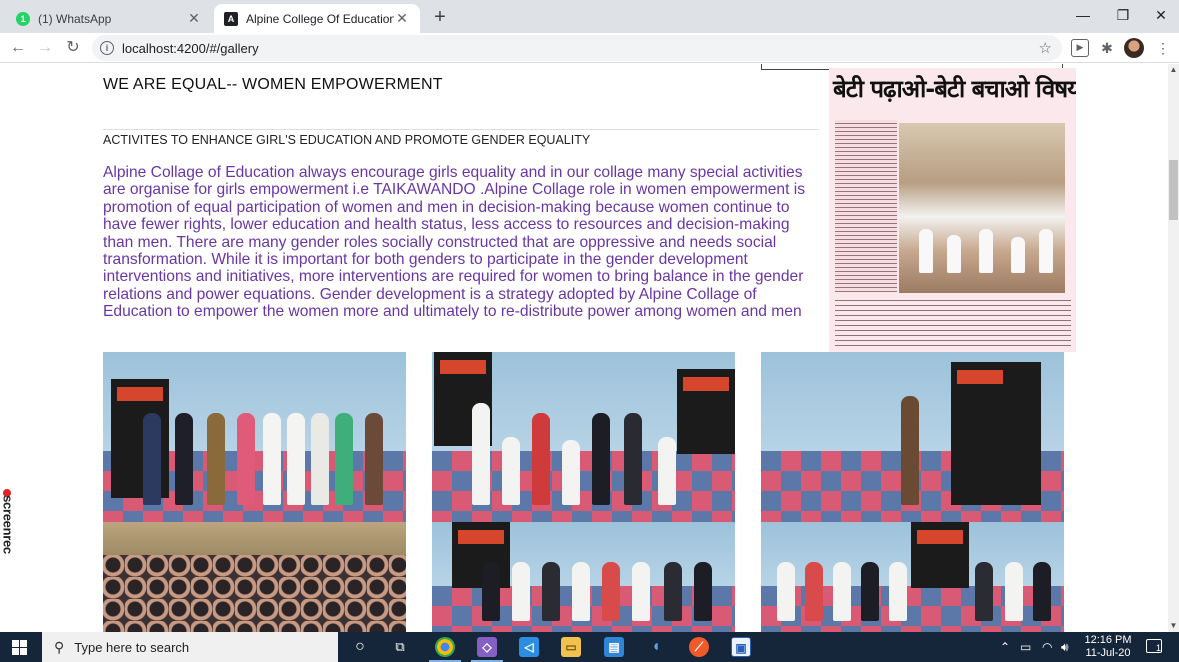 This screenshot has height=662, width=1179. What do you see at coordinates (571, 647) in the screenshot?
I see `file-explorer-icon: ▭` at bounding box center [571, 647].